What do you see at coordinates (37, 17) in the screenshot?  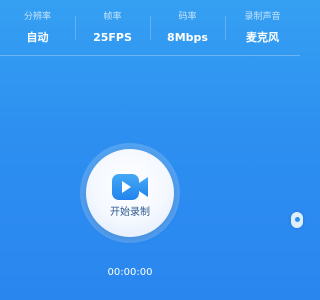 I see `setting-resolution-label: 分辨率` at bounding box center [37, 17].